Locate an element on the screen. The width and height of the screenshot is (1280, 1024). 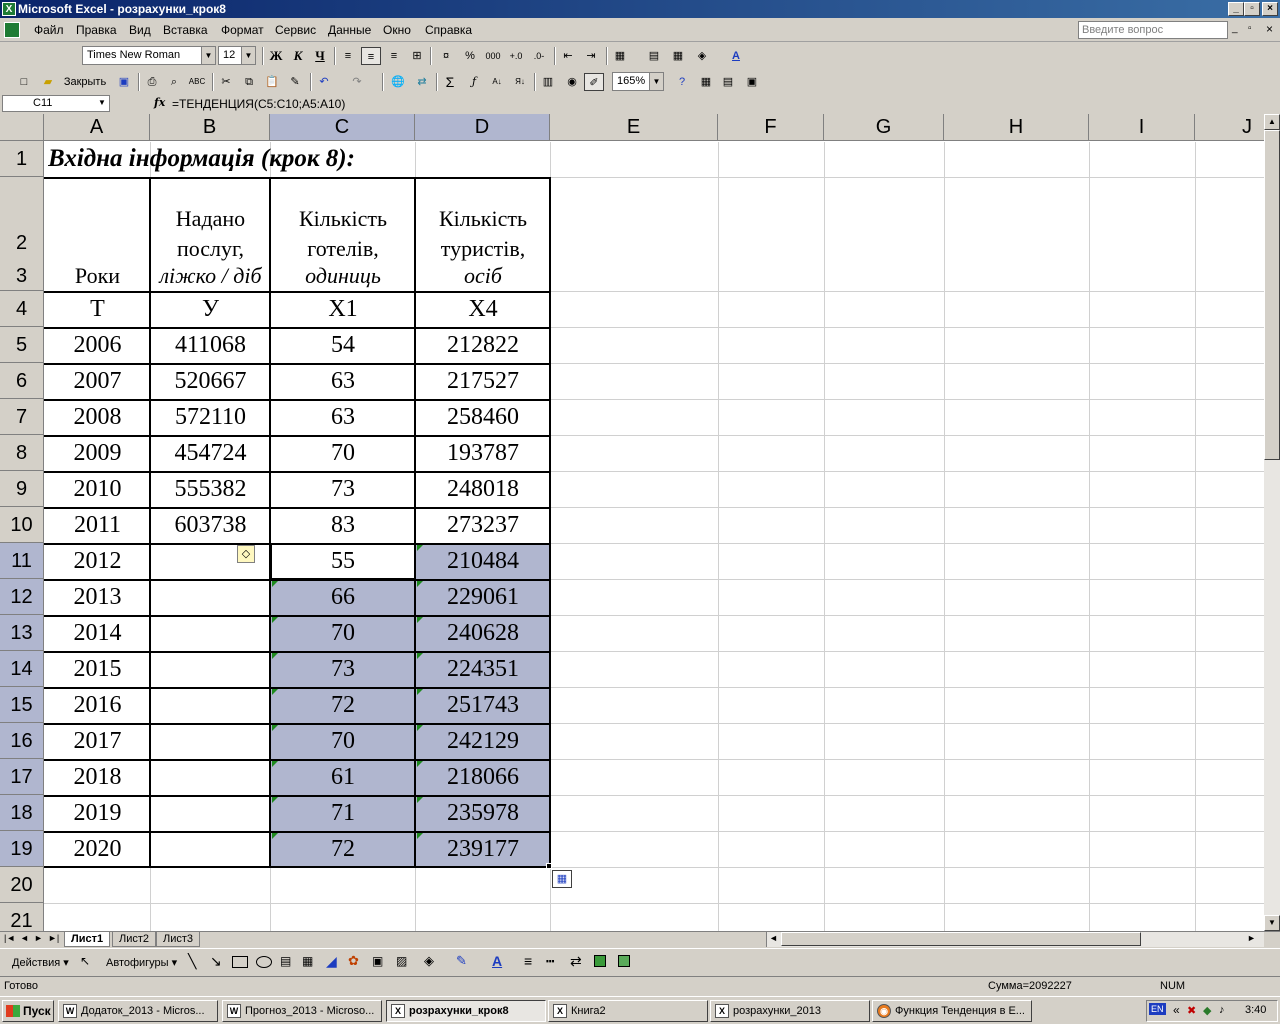
decrease-indent-icon: ⇤ is located at coordinates (568, 56).